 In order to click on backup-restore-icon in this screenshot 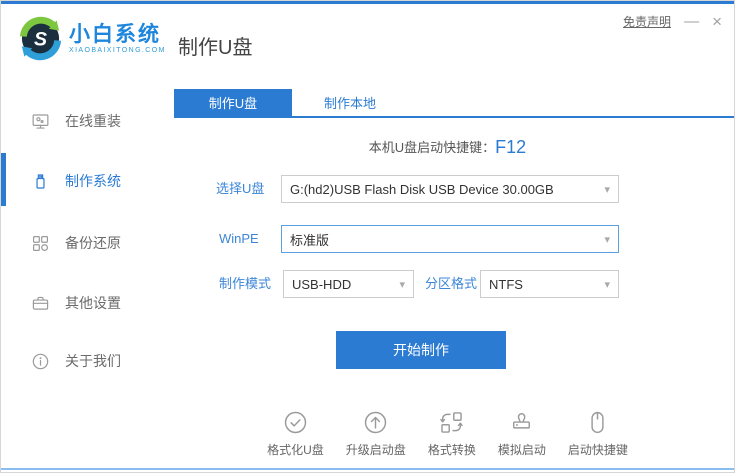, I will do `click(40, 243)`.